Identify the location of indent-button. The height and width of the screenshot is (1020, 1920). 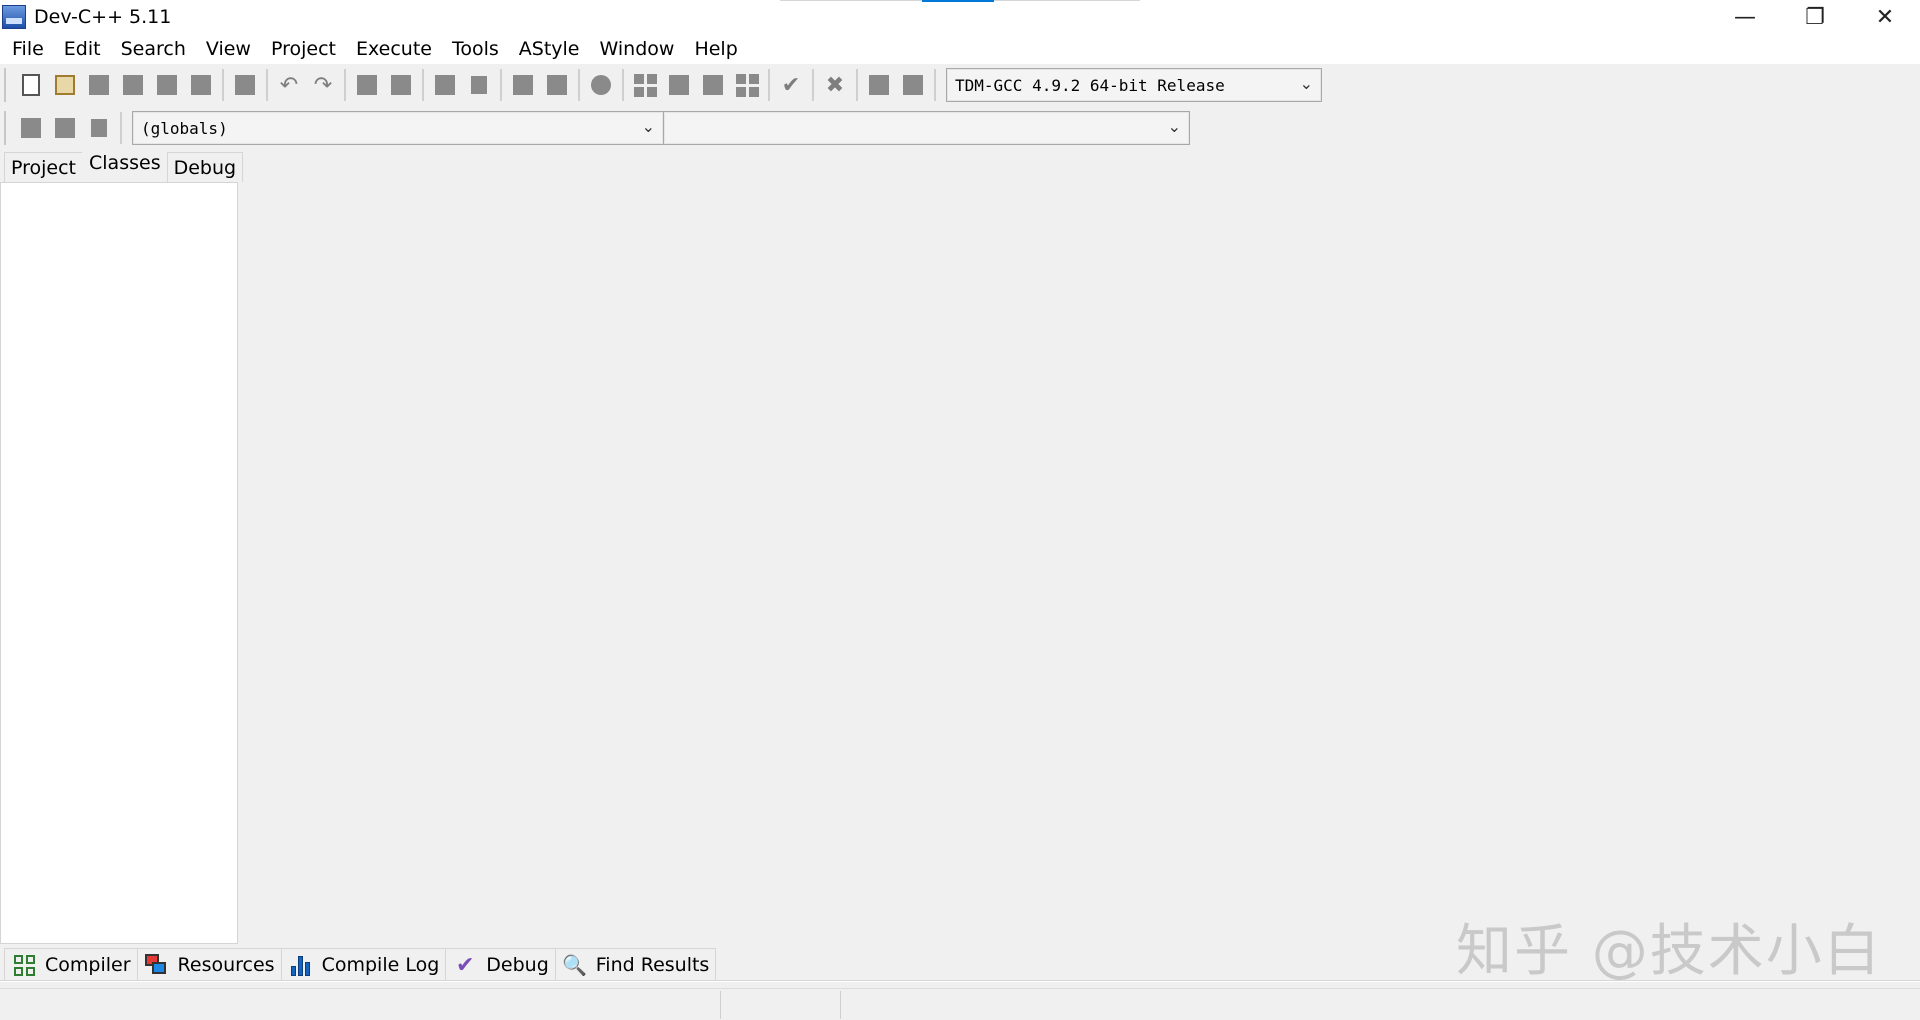
(523, 85).